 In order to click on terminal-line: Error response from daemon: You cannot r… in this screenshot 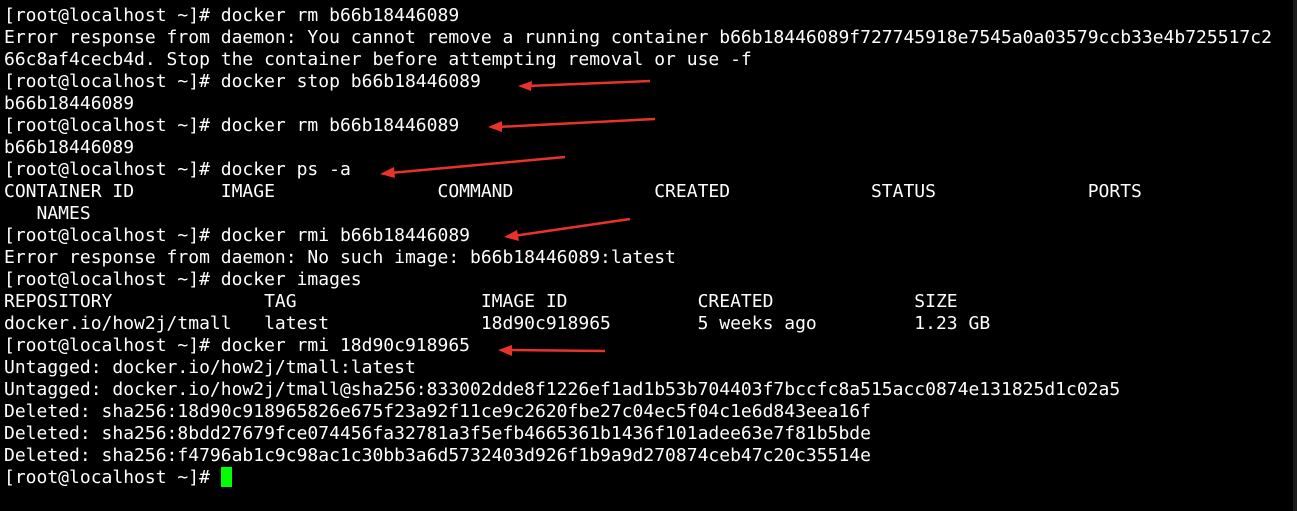, I will do `click(638, 37)`.